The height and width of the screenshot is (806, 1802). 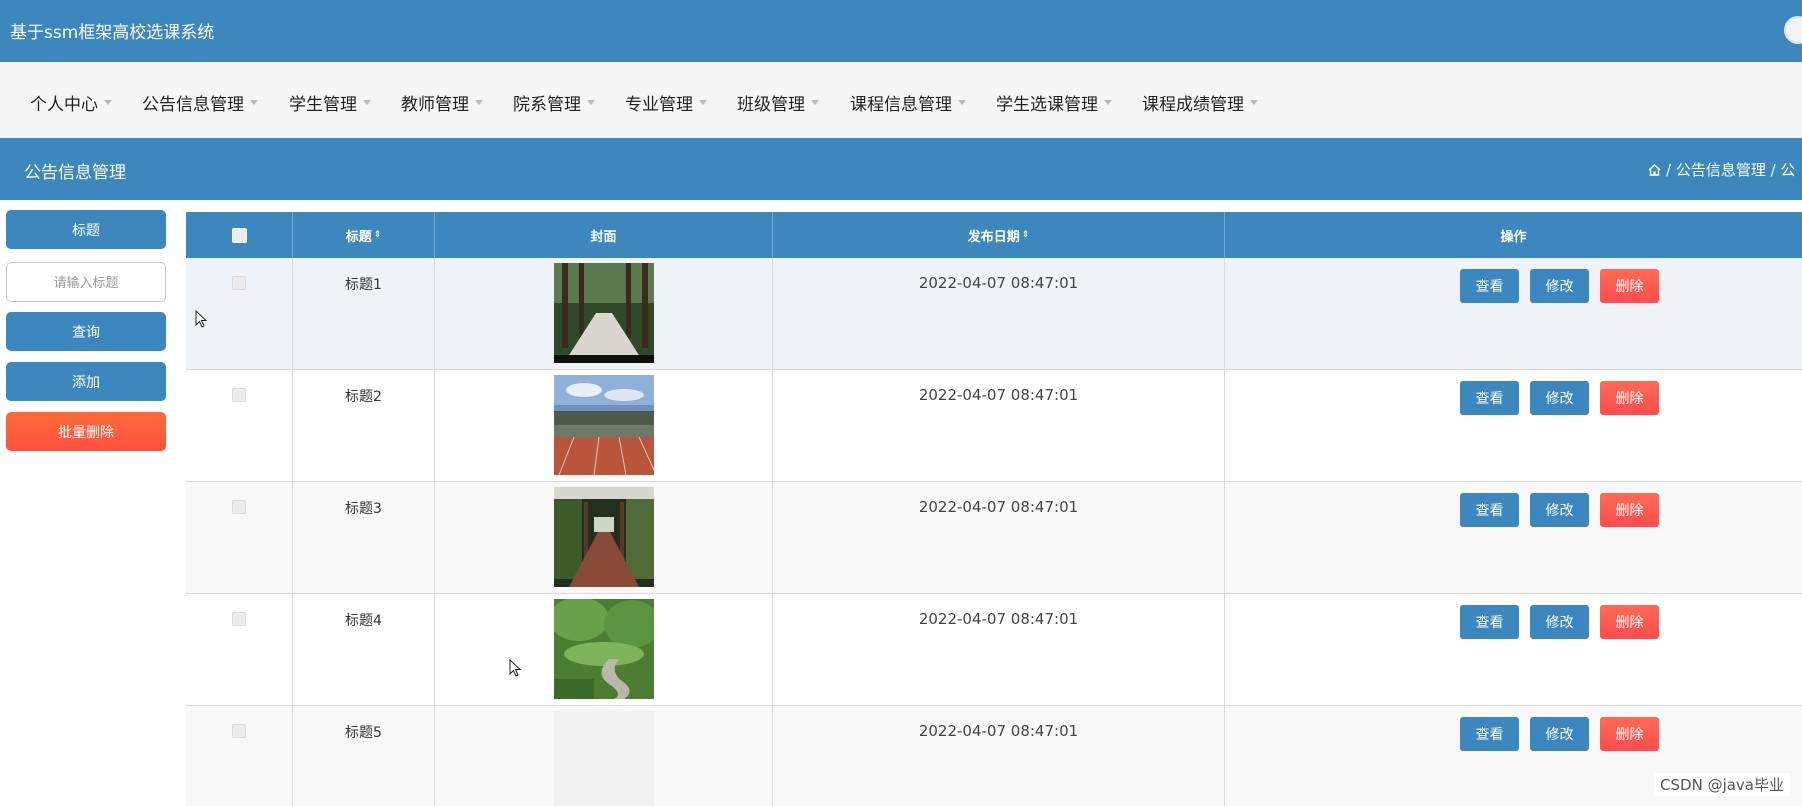 What do you see at coordinates (330, 102) in the screenshot?
I see `nav-item-student-management: 学生管理` at bounding box center [330, 102].